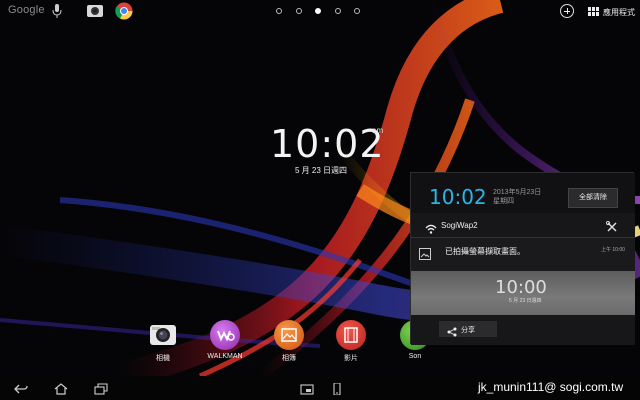 The width and height of the screenshot is (640, 400). Describe the element at coordinates (307, 388) in the screenshot. I see `small-app-icon` at that location.